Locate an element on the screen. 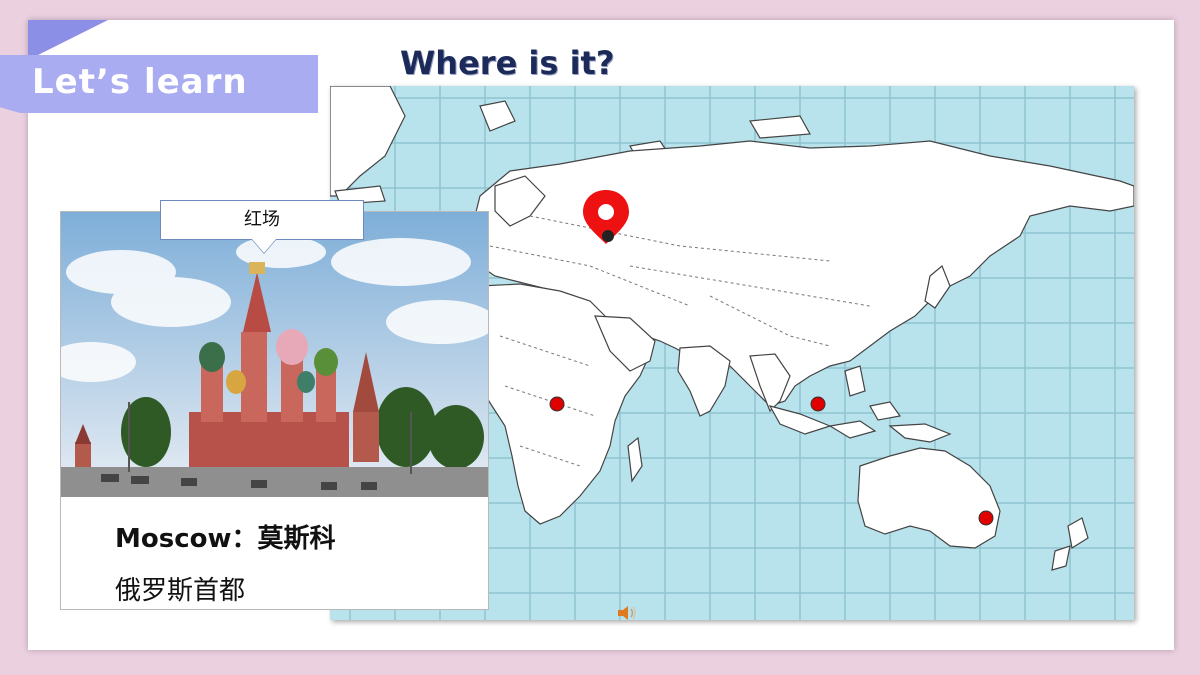 This screenshot has width=1200, height=675. corner-decoration is located at coordinates (68, 40).